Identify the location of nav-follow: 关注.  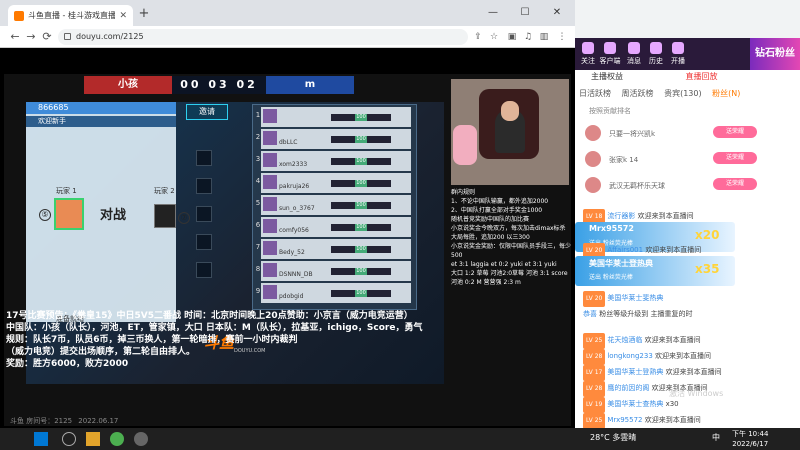
(588, 54).